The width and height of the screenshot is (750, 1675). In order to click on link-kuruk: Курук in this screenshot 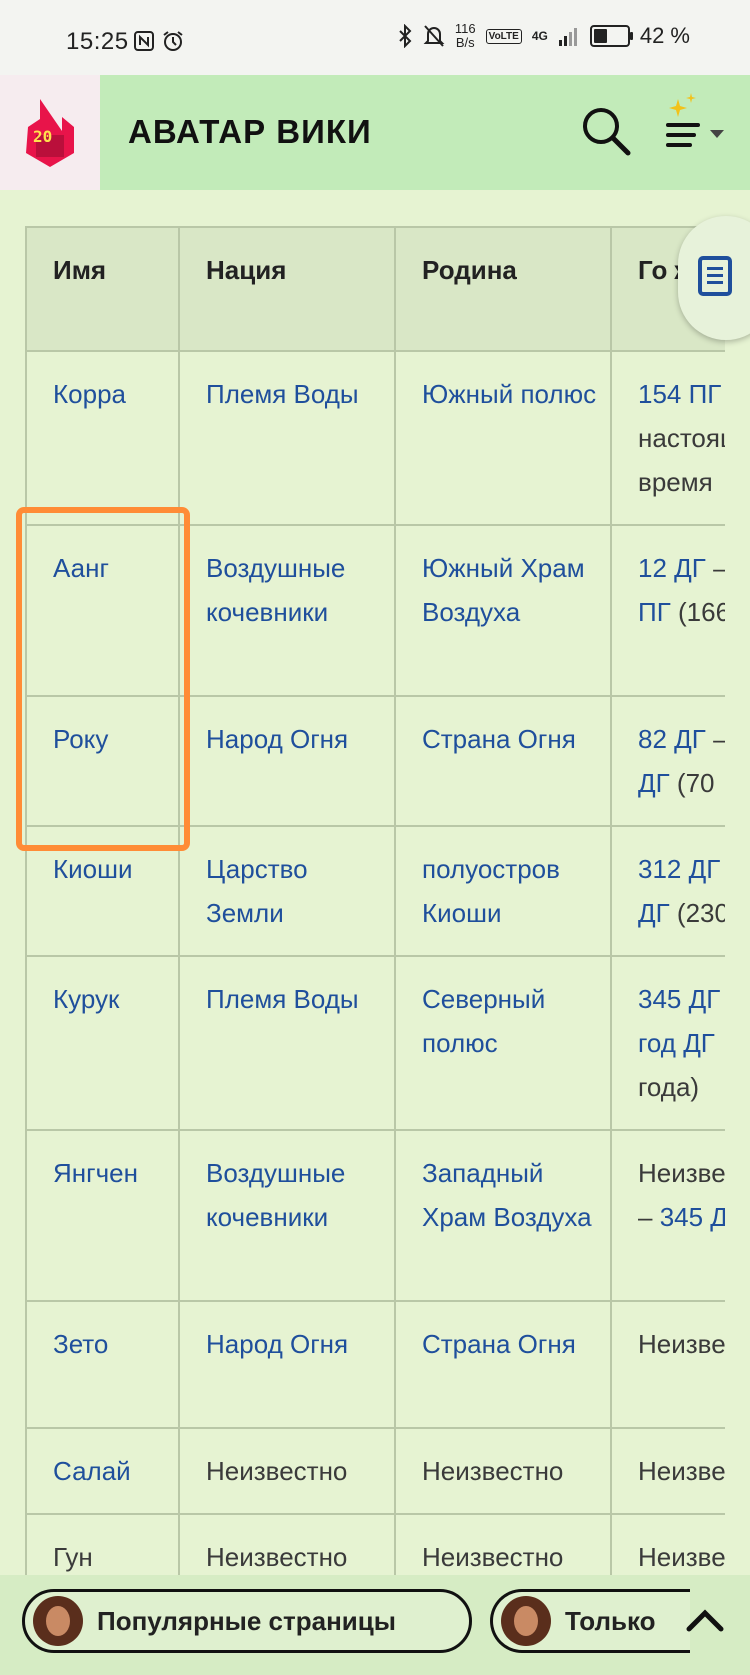, I will do `click(86, 999)`.